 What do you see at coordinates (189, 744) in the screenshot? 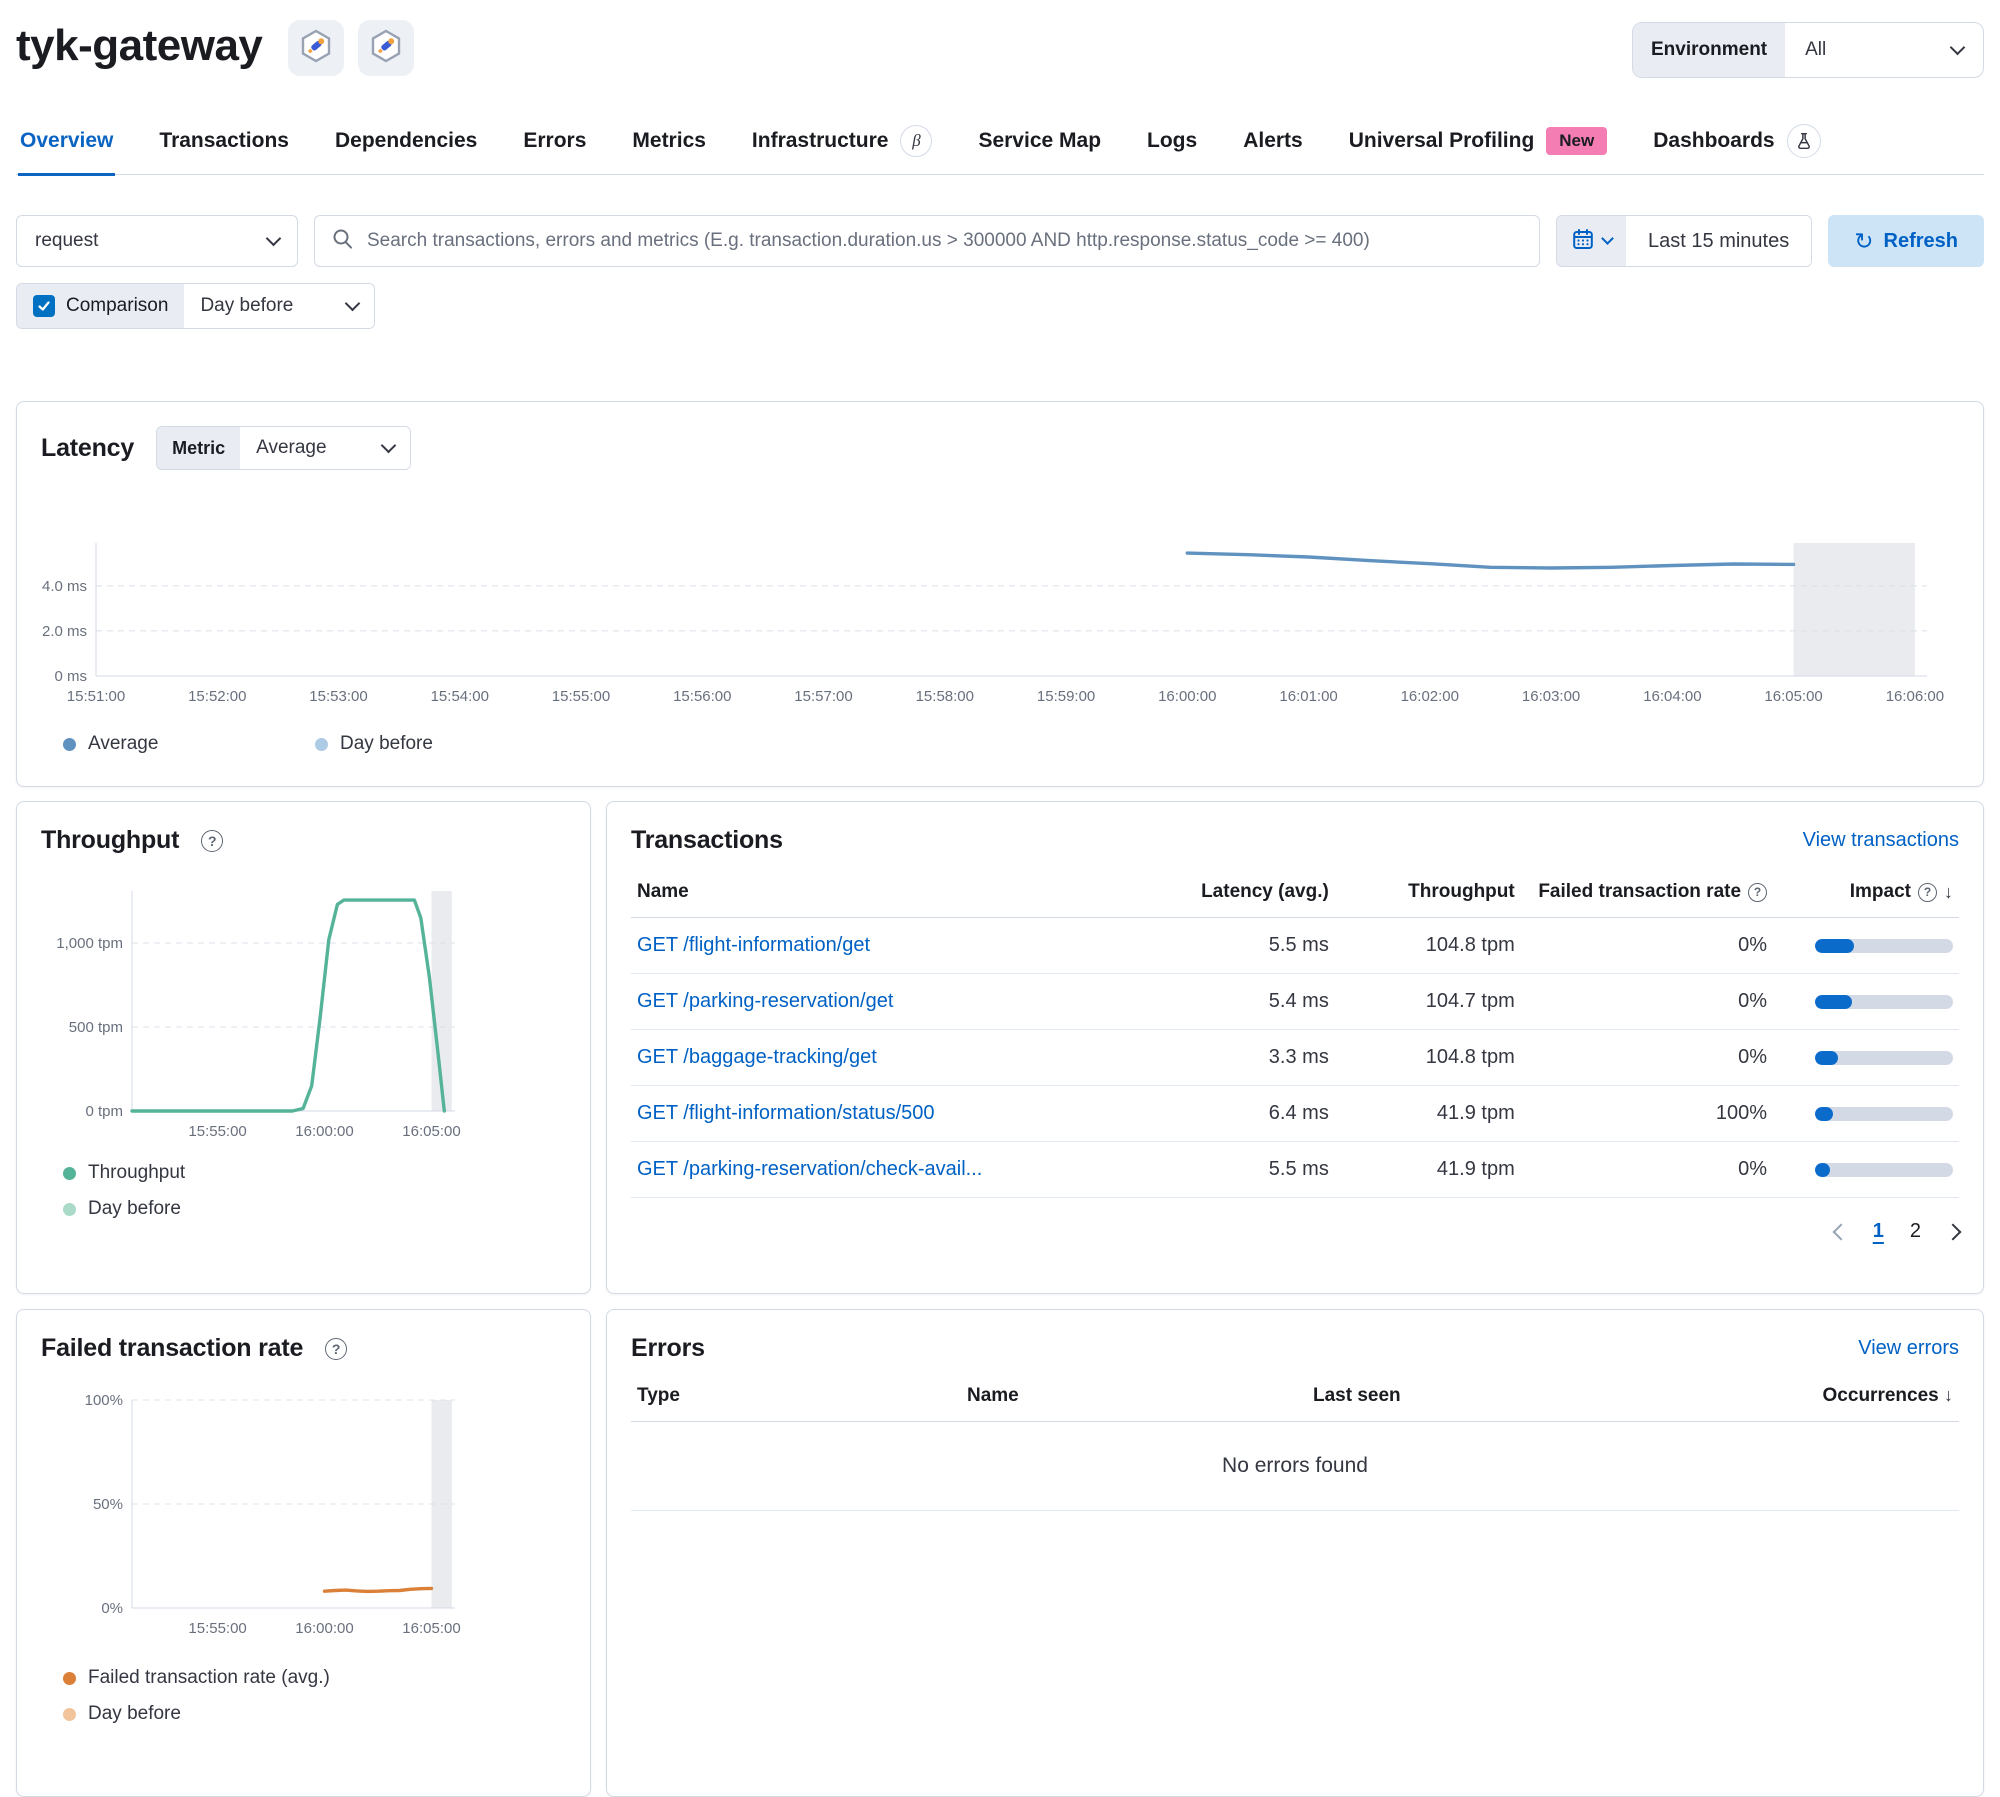
I see `legend-item-average: Average` at bounding box center [189, 744].